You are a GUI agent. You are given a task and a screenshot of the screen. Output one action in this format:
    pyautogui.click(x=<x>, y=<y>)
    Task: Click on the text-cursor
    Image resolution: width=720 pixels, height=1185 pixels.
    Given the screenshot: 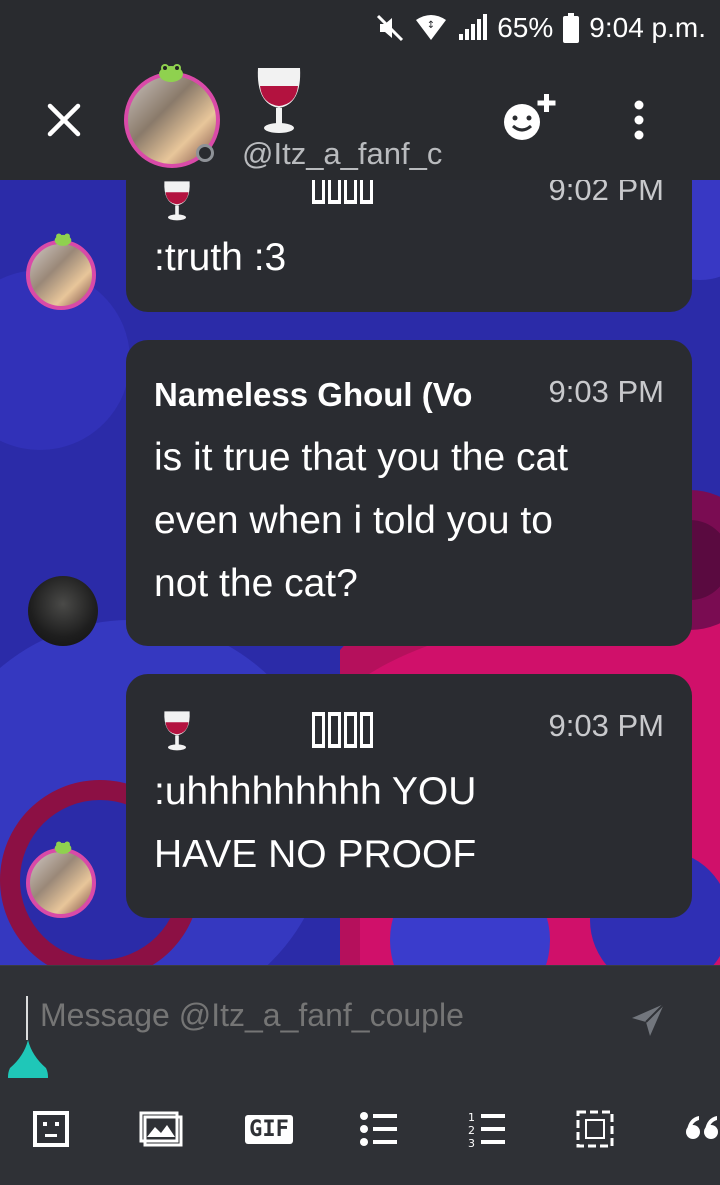 What is the action you would take?
    pyautogui.click(x=27, y=1018)
    